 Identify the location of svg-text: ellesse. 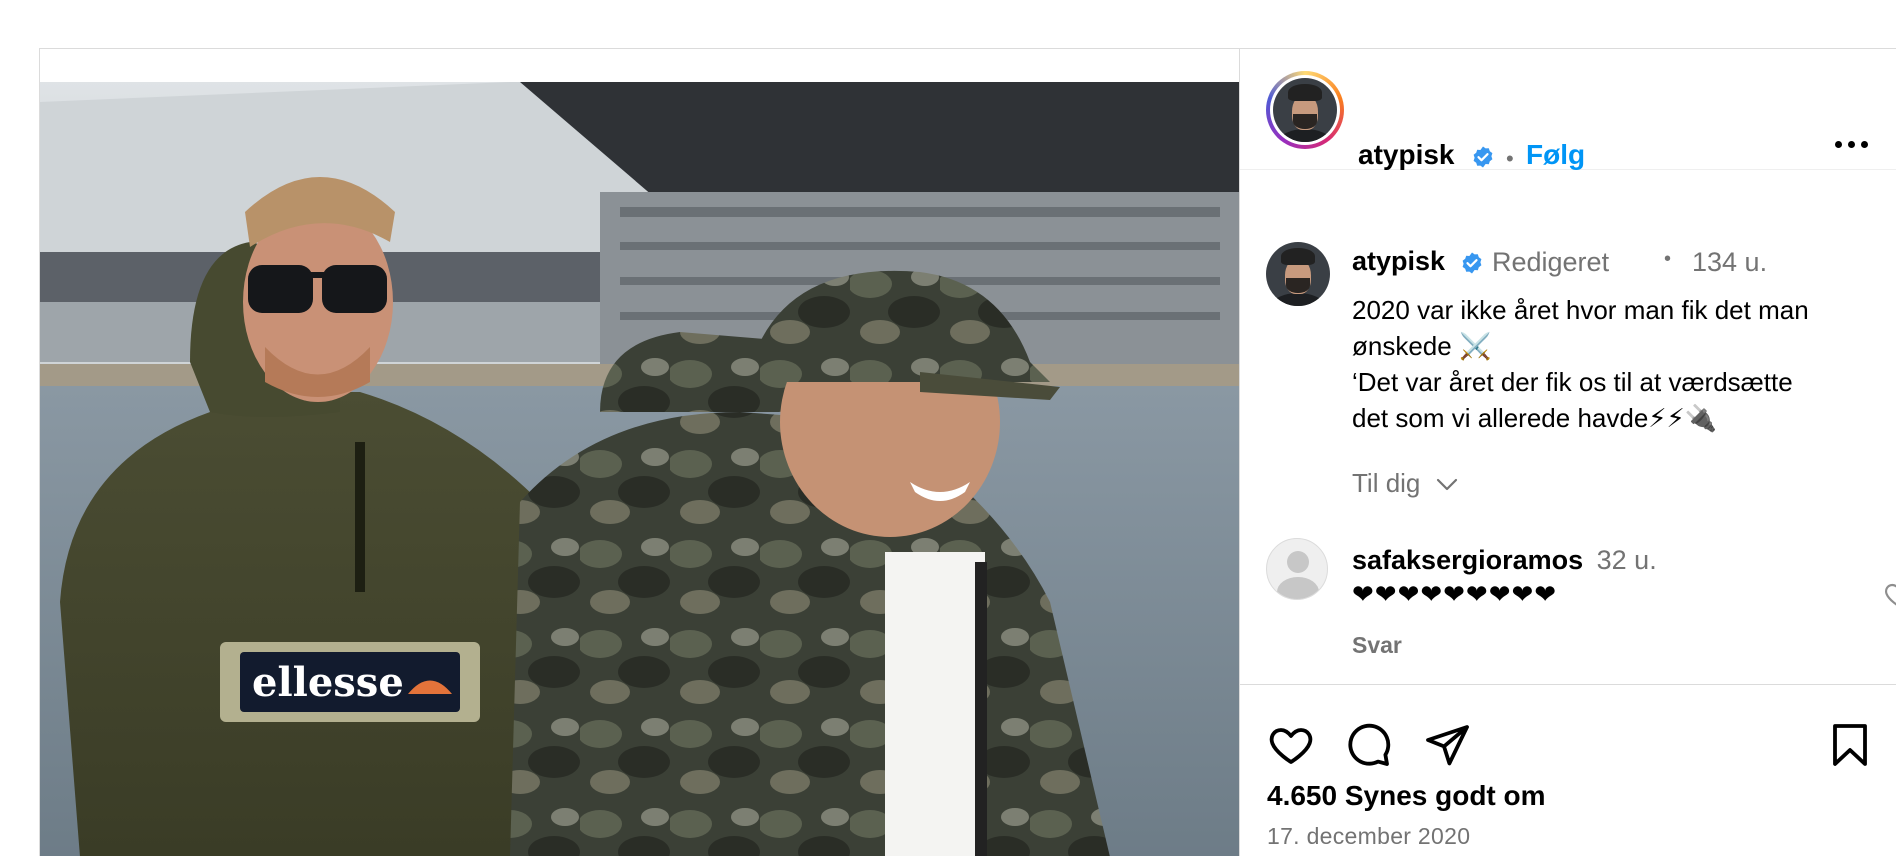
(328, 682).